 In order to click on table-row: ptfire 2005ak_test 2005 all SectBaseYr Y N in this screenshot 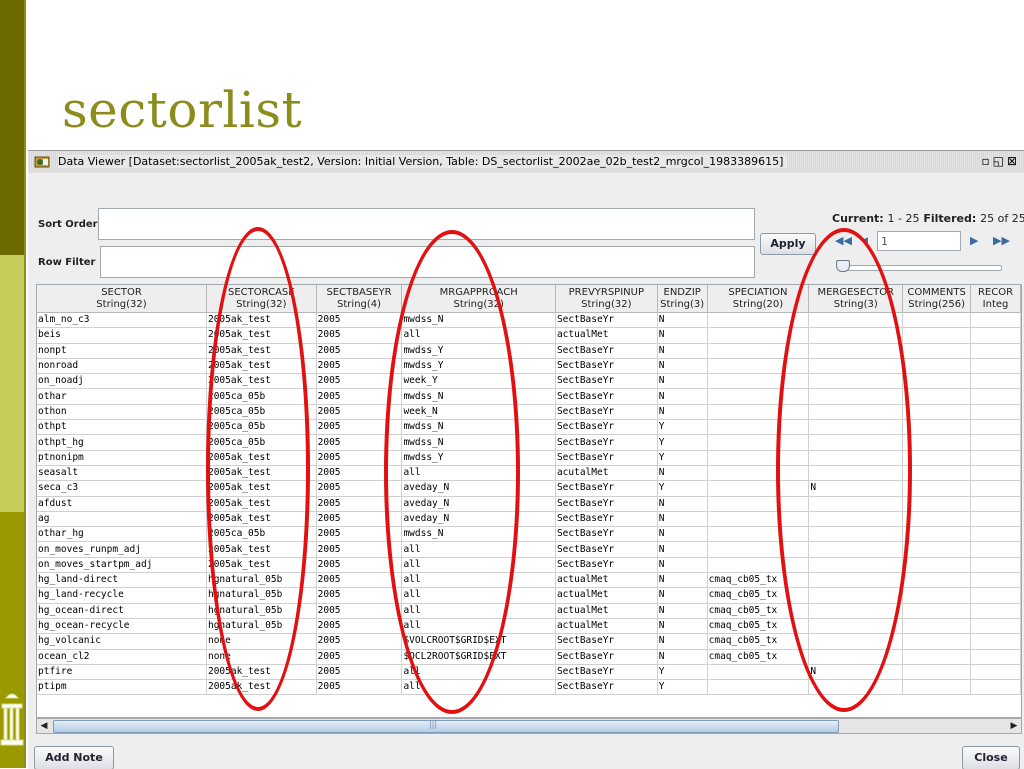, I will do `click(529, 672)`.